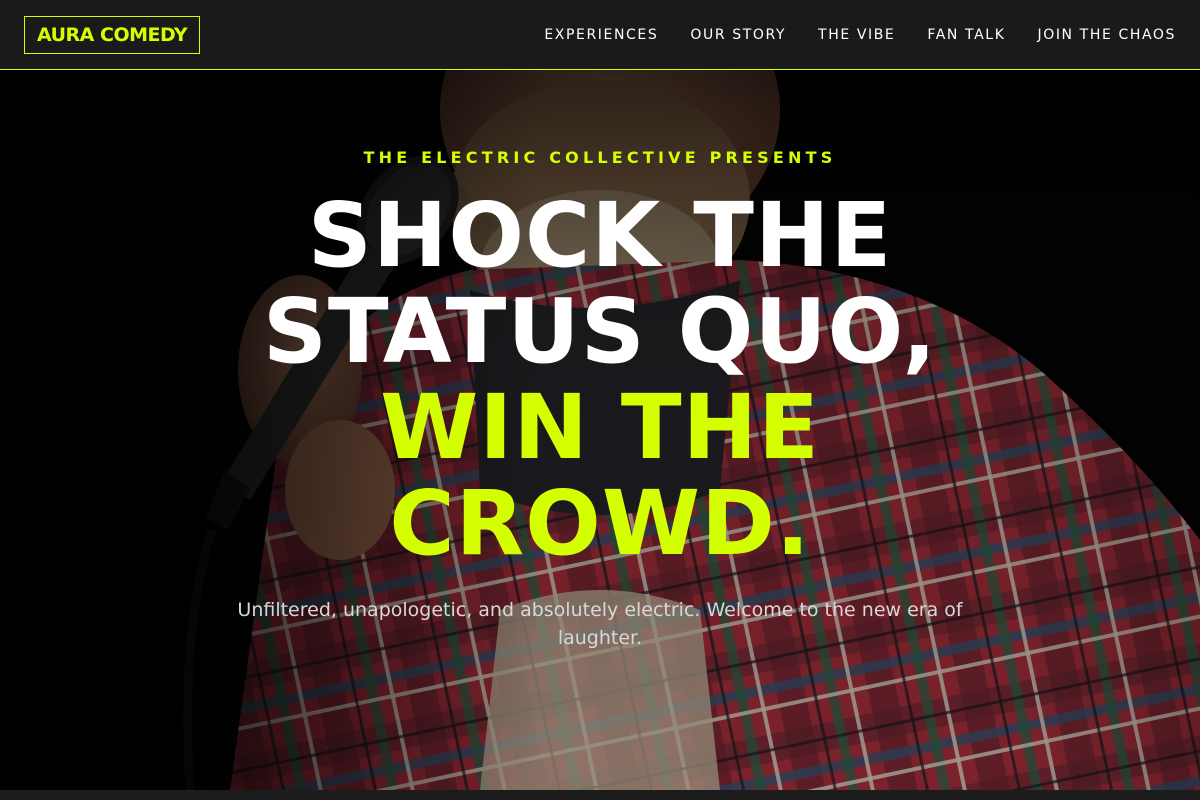  I want to click on nav-link-fan-talk: FAN TALK, so click(966, 35).